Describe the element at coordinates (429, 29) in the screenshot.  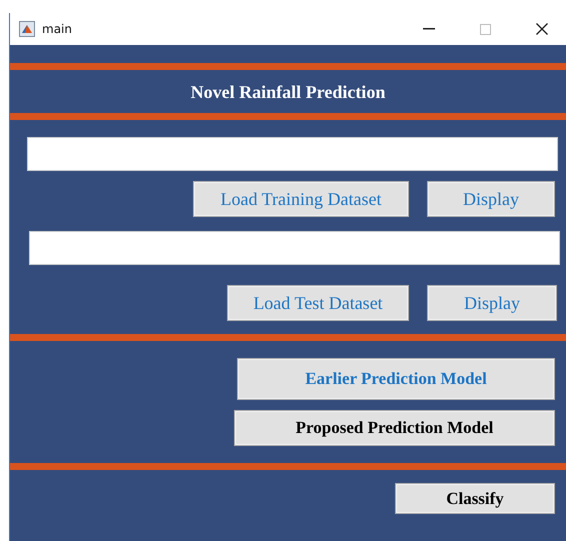
I see `minimize-icon` at that location.